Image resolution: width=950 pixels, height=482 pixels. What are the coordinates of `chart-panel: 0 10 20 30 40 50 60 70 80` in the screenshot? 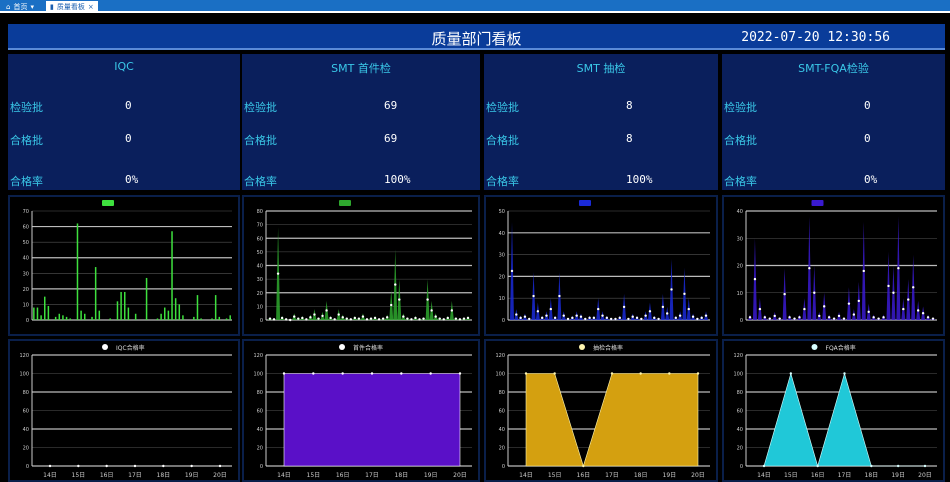 It's located at (361, 265).